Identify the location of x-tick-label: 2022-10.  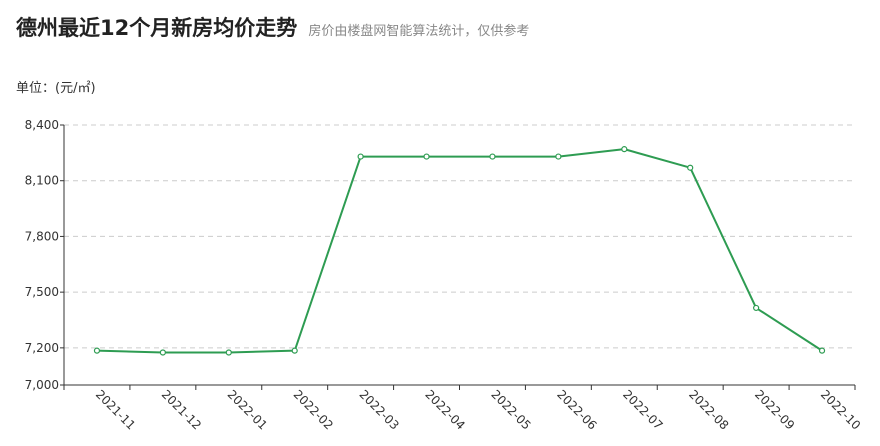
(840, 409).